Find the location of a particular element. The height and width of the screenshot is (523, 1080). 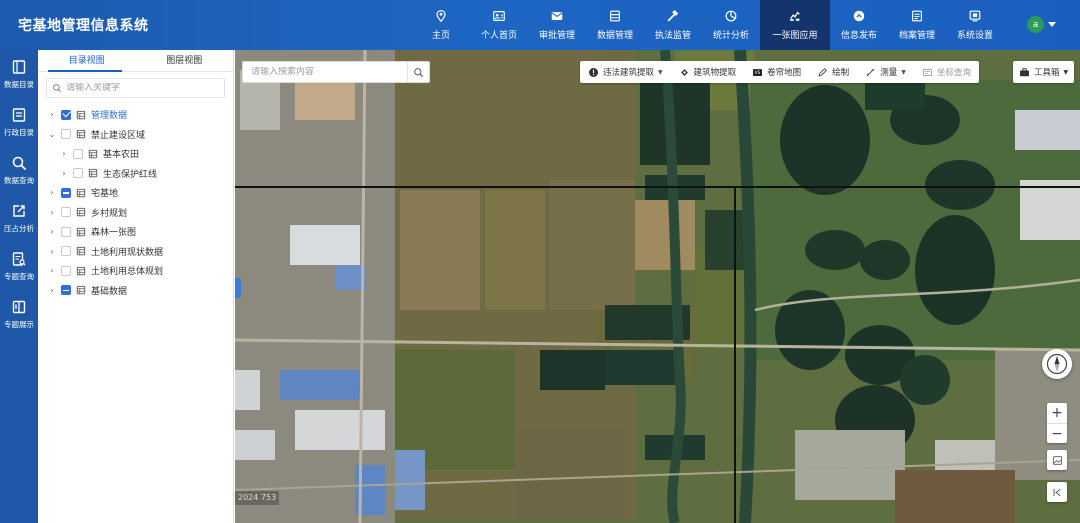

chevron-down-icon: ⌄ is located at coordinates (52, 134).